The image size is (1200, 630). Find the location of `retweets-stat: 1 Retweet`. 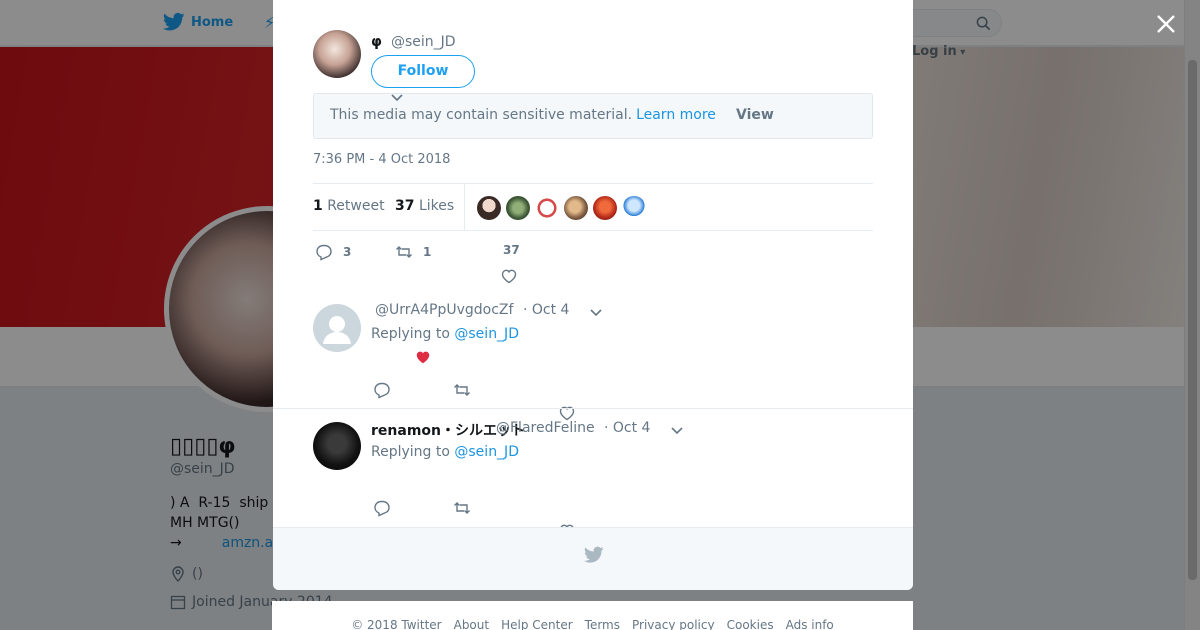

retweets-stat: 1 Retweet is located at coordinates (349, 206).